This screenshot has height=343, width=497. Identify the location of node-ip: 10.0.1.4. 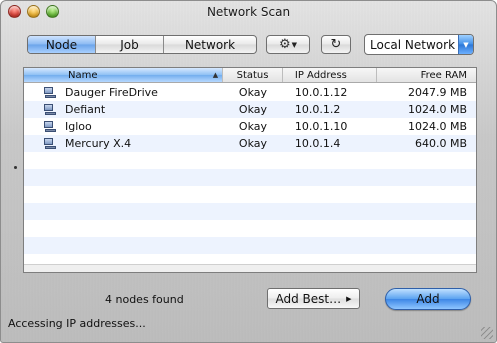
(317, 143).